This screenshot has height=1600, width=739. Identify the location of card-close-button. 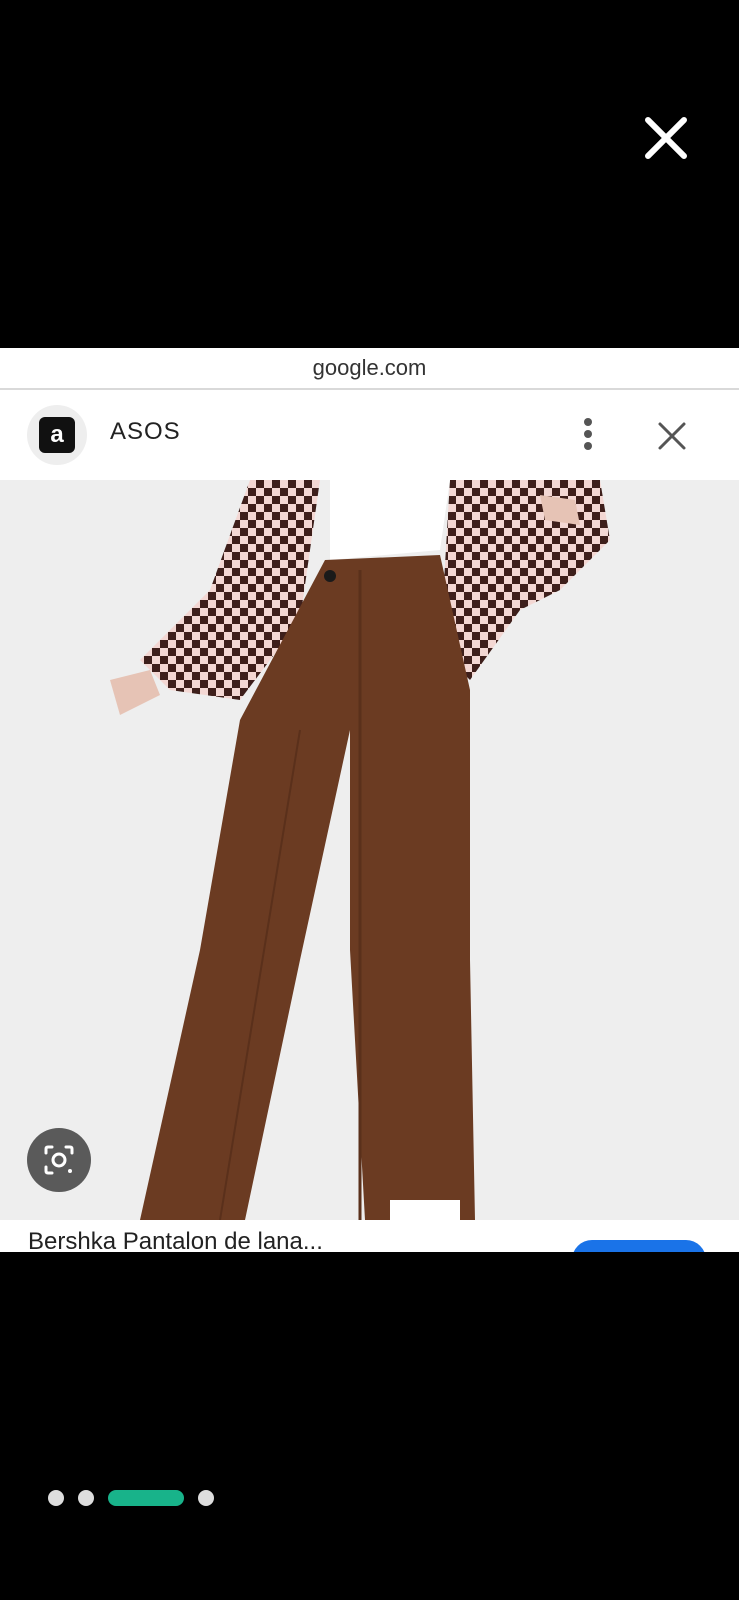
(672, 436).